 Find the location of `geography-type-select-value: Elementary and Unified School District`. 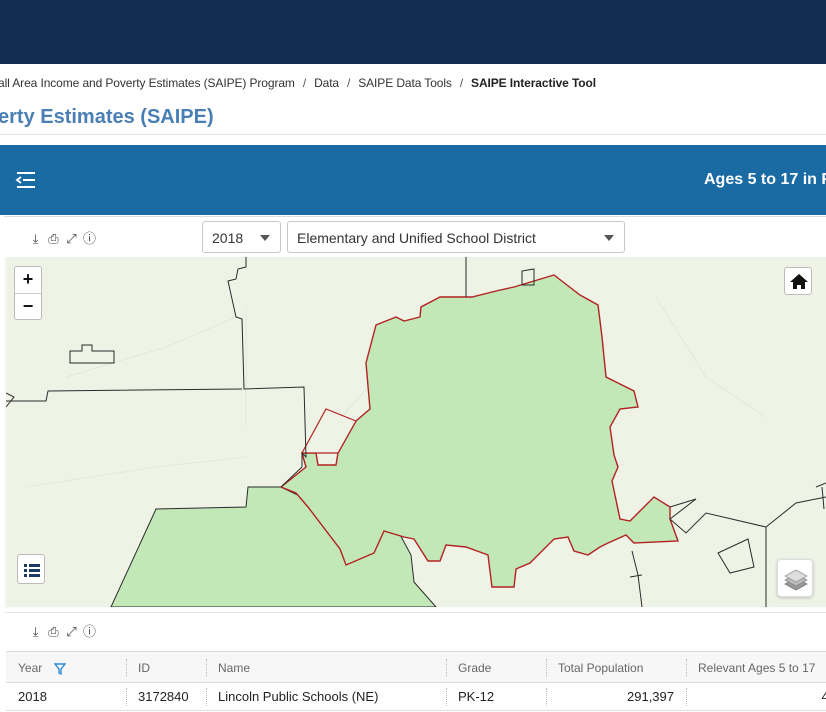

geography-type-select-value: Elementary and Unified School District is located at coordinates (416, 238).